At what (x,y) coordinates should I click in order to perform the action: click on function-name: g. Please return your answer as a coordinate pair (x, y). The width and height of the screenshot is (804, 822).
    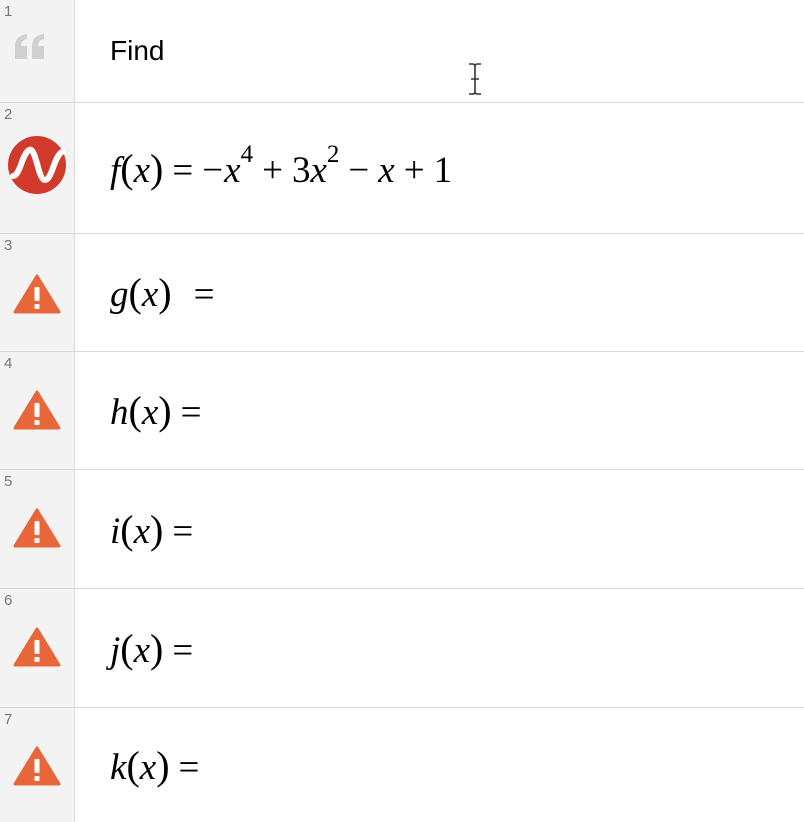
    Looking at the image, I should click on (119, 294).